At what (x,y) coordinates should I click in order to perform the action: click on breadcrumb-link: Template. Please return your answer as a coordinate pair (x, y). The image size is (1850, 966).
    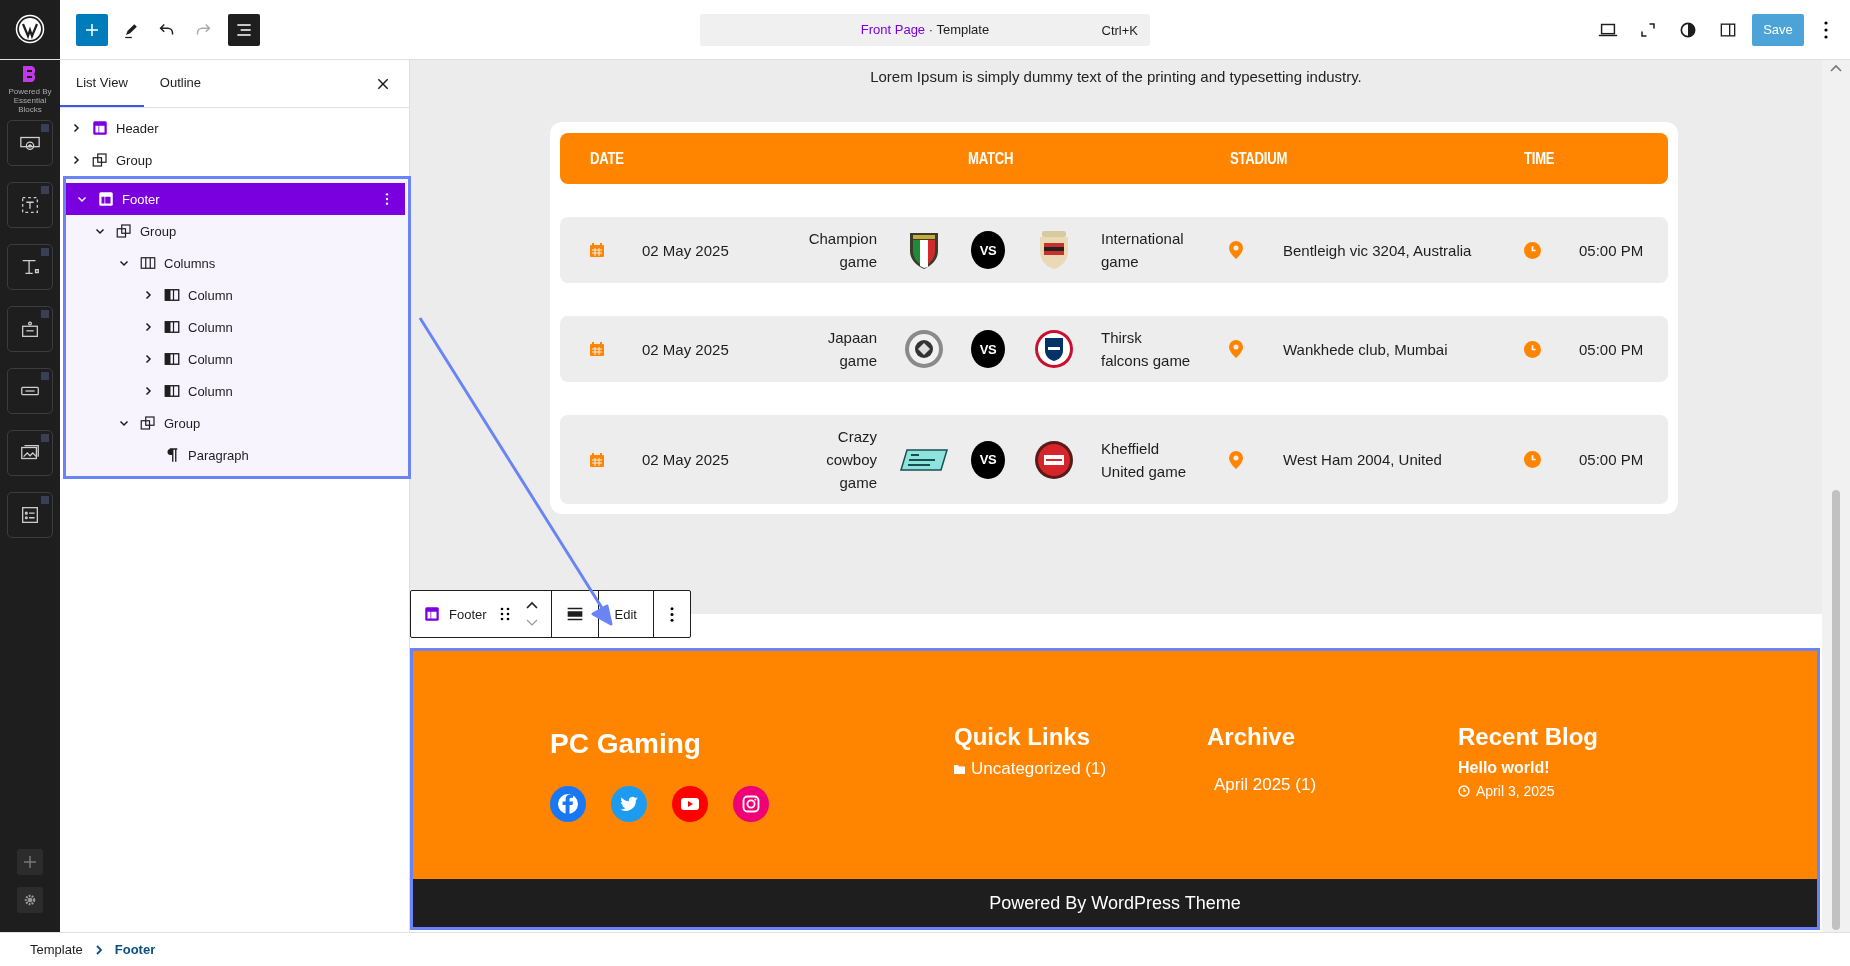
    Looking at the image, I should click on (56, 949).